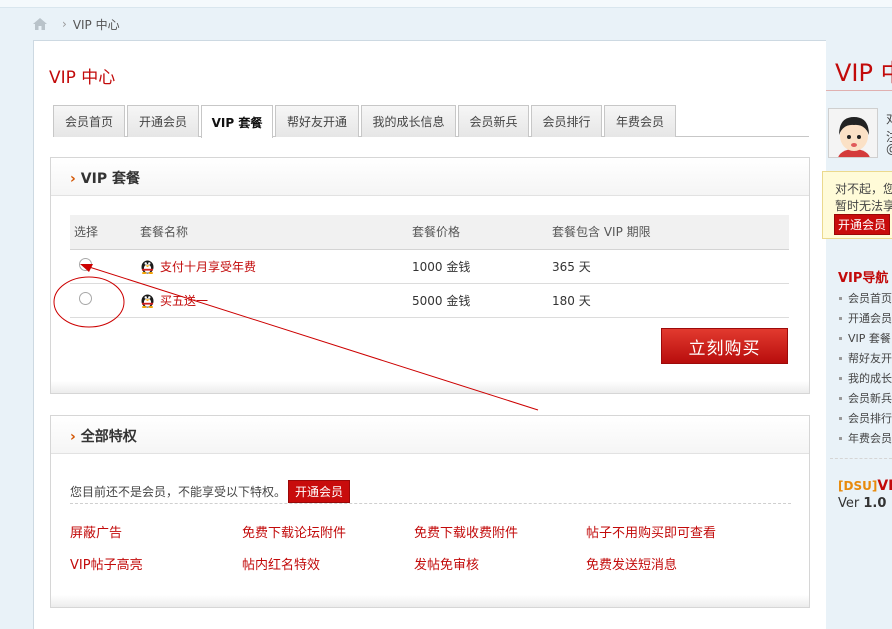 This screenshot has width=892, height=629. Describe the element at coordinates (724, 346) in the screenshot. I see `buy-now-button: 立刻购买` at that location.